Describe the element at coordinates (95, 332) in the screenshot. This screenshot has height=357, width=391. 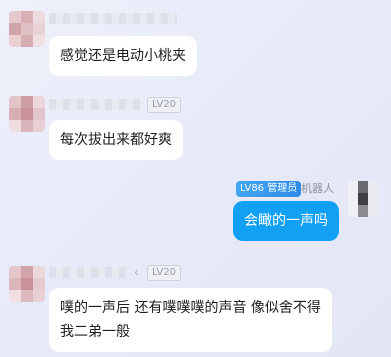
I see `message-text-line: 我二弟一般` at that location.